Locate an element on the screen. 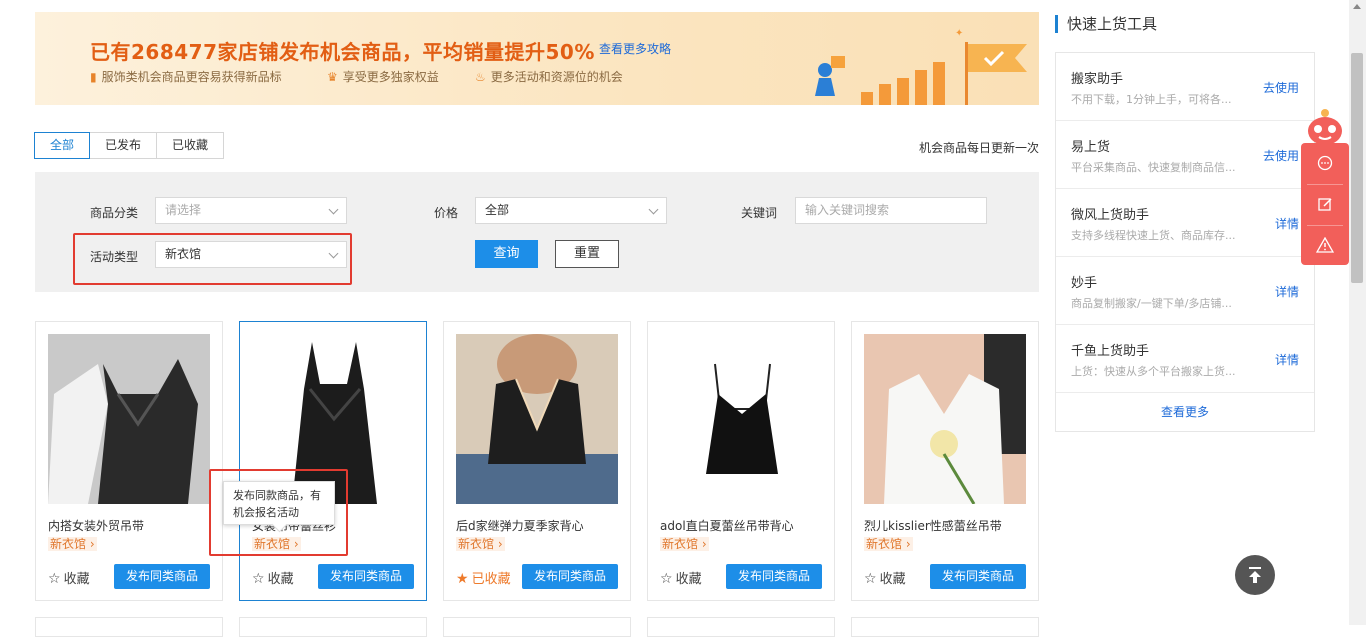 Image resolution: width=1366 pixels, height=637 pixels. reset-button: 重置 is located at coordinates (587, 254).